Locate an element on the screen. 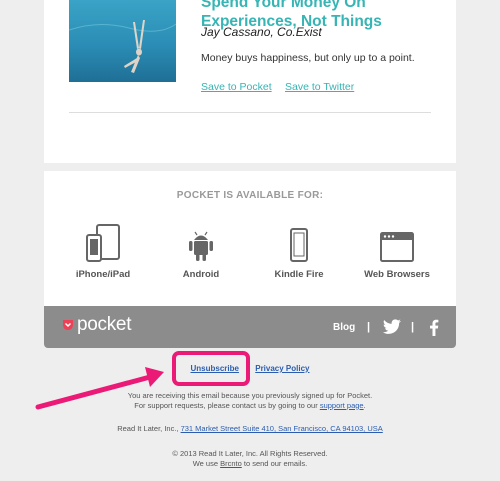 This screenshot has height=481, width=500. platform-label: Android is located at coordinates (201, 274).